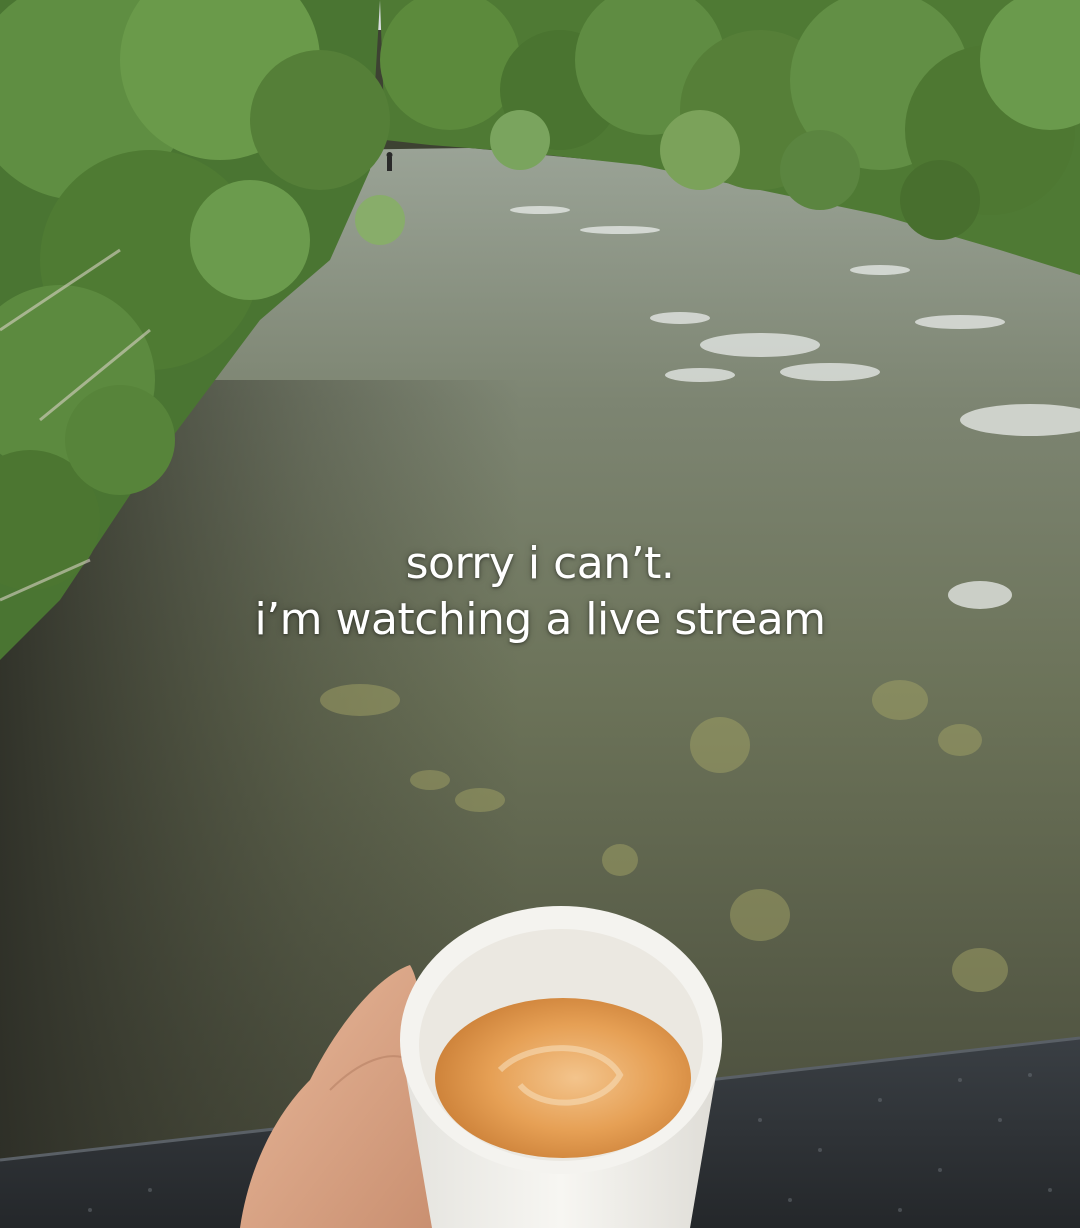 This screenshot has height=1228, width=1080. What do you see at coordinates (540, 563) in the screenshot?
I see `caption-line-1: sorry i can’t.` at bounding box center [540, 563].